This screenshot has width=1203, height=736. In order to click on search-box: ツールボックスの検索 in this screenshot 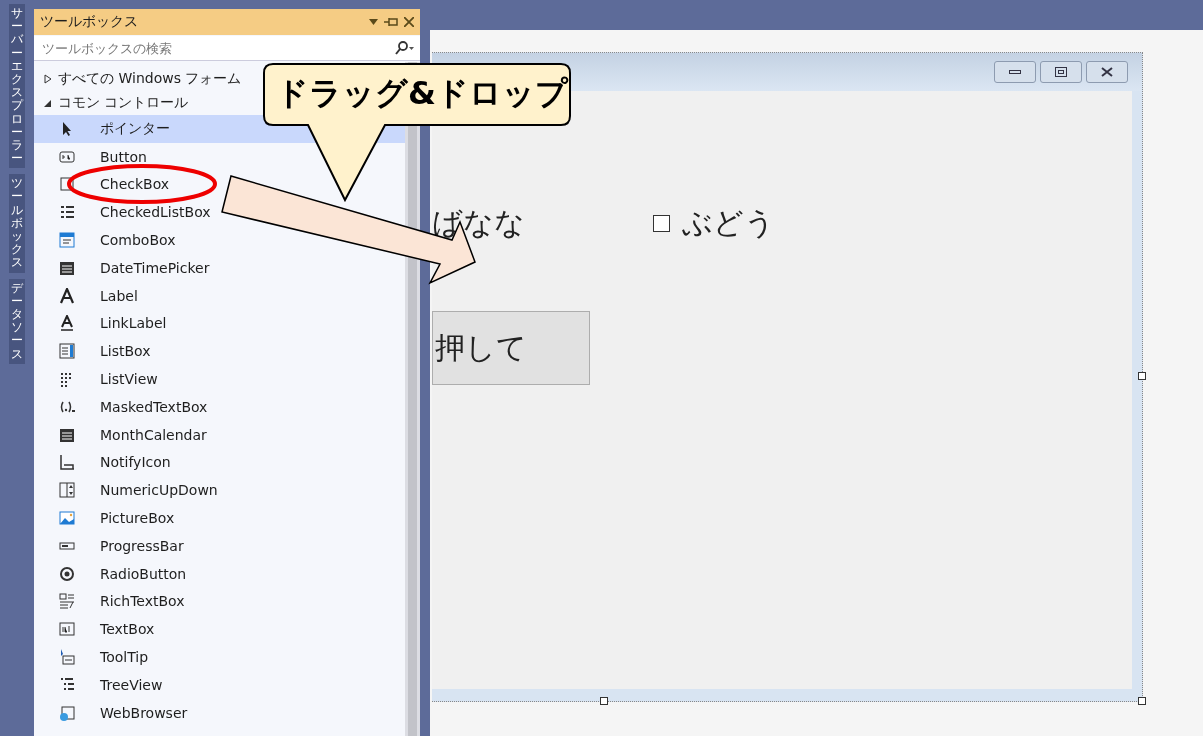, I will do `click(227, 48)`.